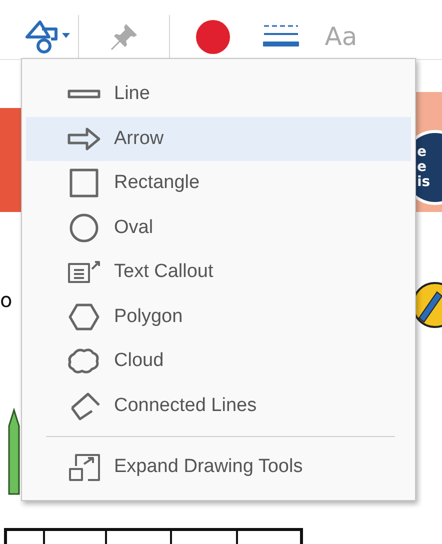 The image size is (442, 544). I want to click on menu-item: Cloud, so click(218, 361).